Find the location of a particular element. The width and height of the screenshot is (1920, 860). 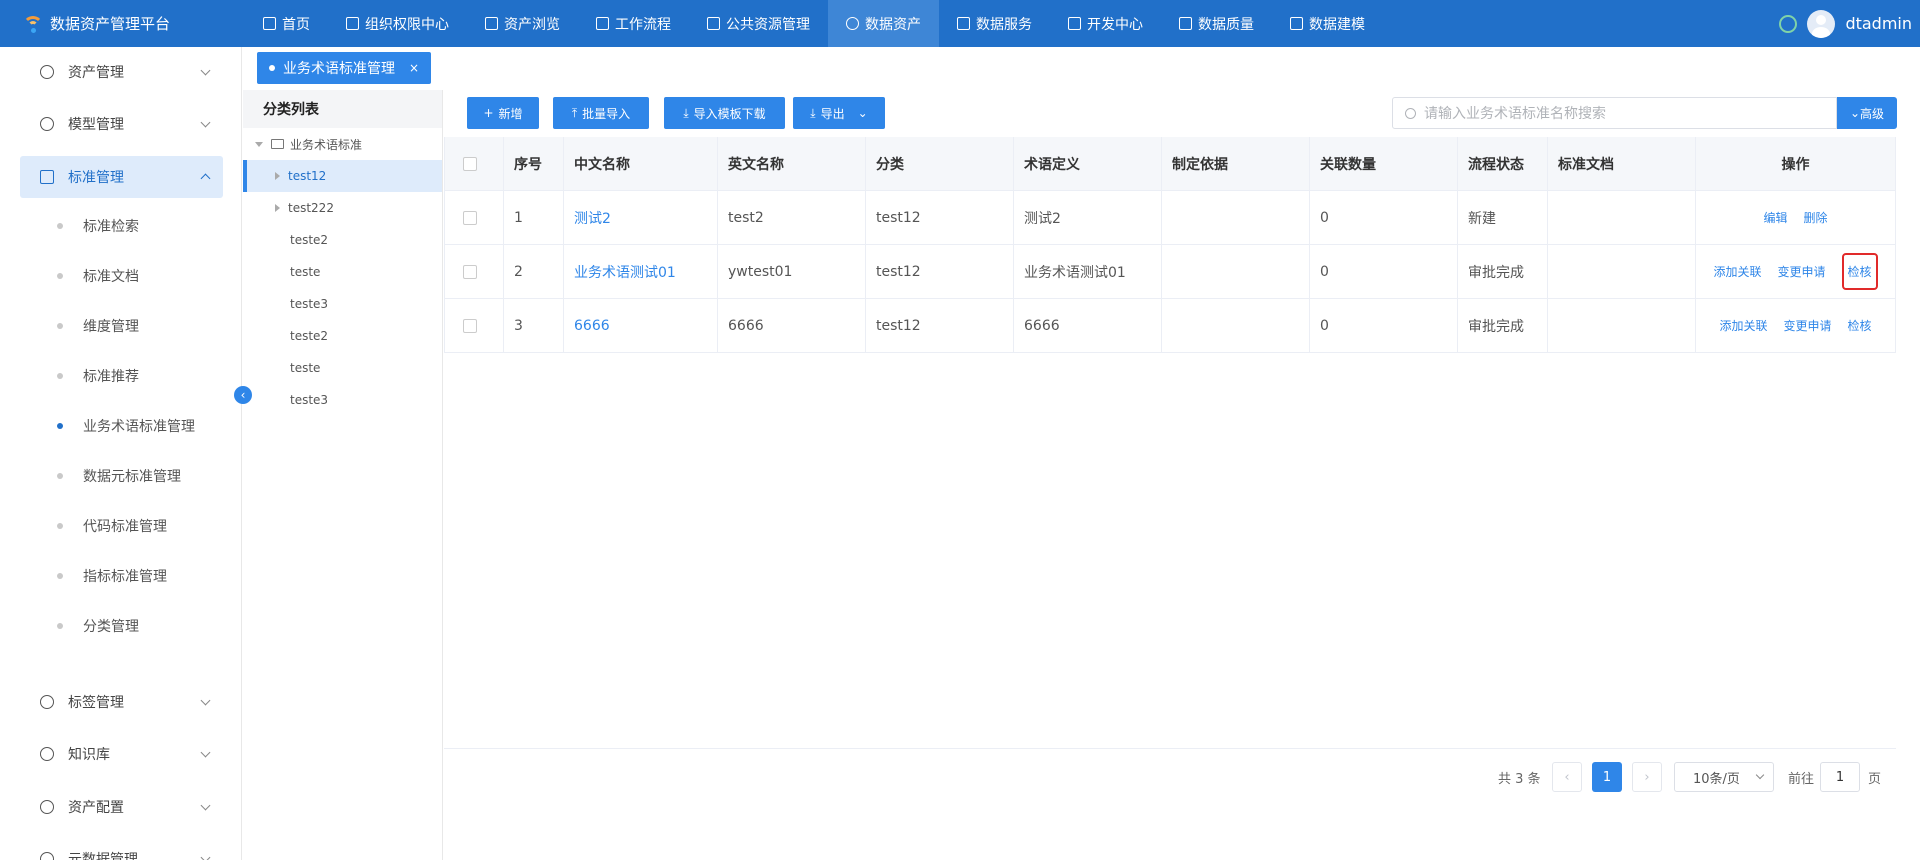

cell-category: test12 is located at coordinates (940, 217).